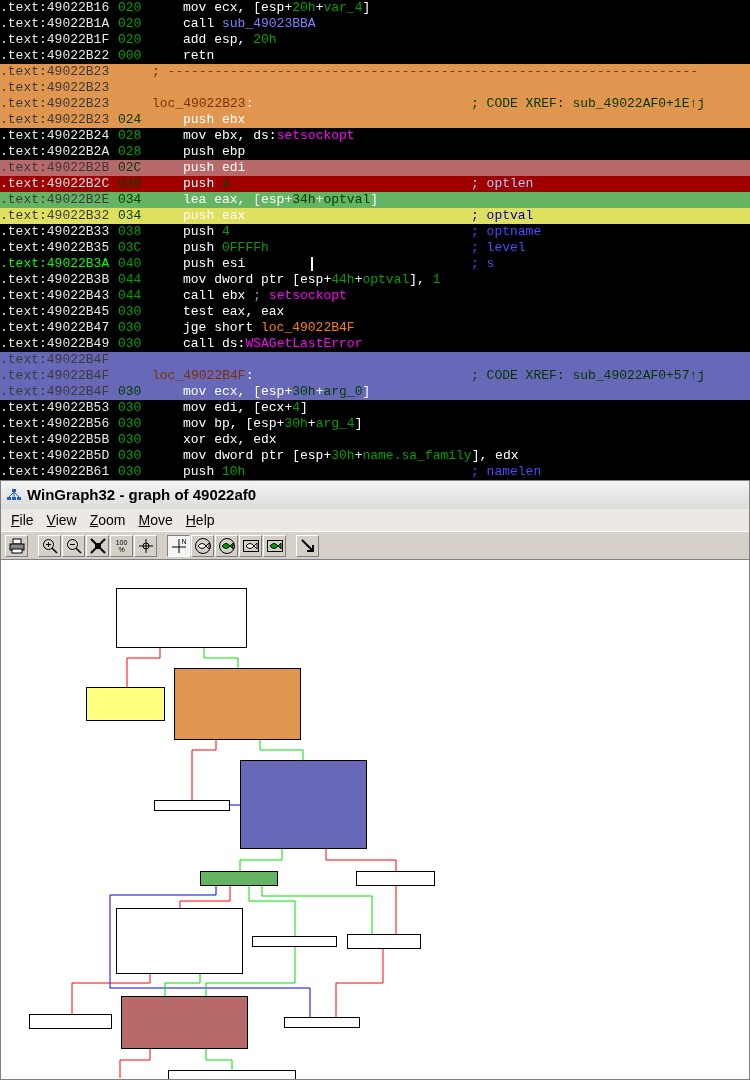 The height and width of the screenshot is (1080, 750). What do you see at coordinates (130, 200) in the screenshot?
I see `stack-offset: 034` at bounding box center [130, 200].